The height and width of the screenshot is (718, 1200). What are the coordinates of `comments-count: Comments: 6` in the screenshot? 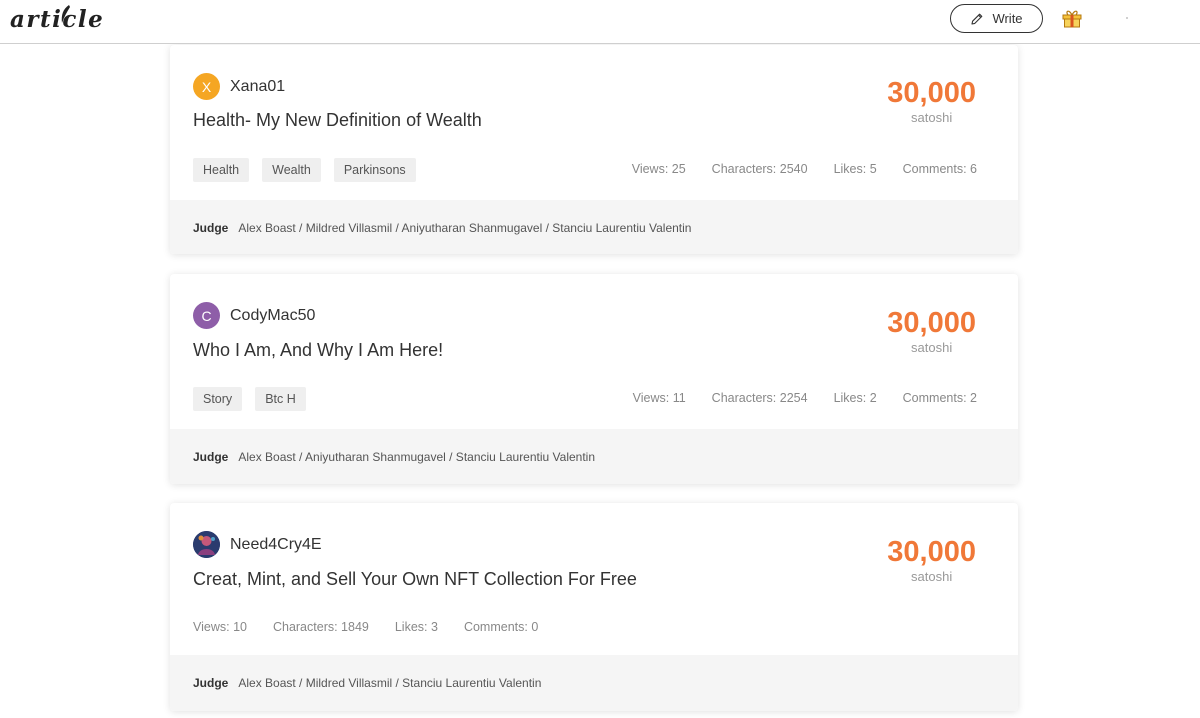 It's located at (939, 169).